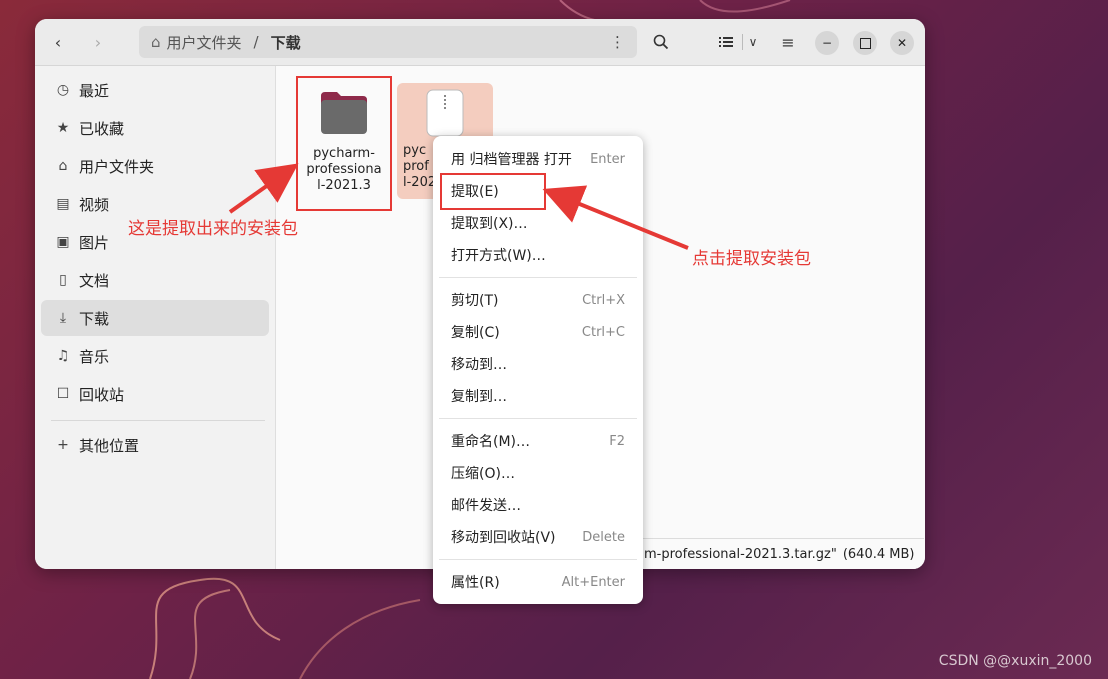  Describe the element at coordinates (213, 229) in the screenshot. I see `annotation-left: 这是提取出来的安装包` at that location.